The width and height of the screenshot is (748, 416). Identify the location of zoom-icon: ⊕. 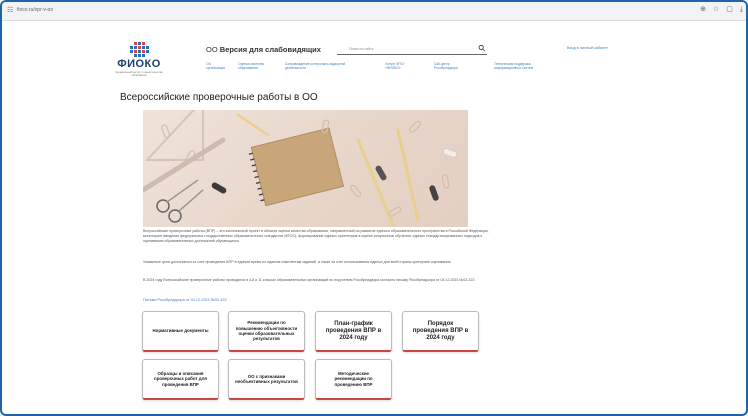
(703, 10).